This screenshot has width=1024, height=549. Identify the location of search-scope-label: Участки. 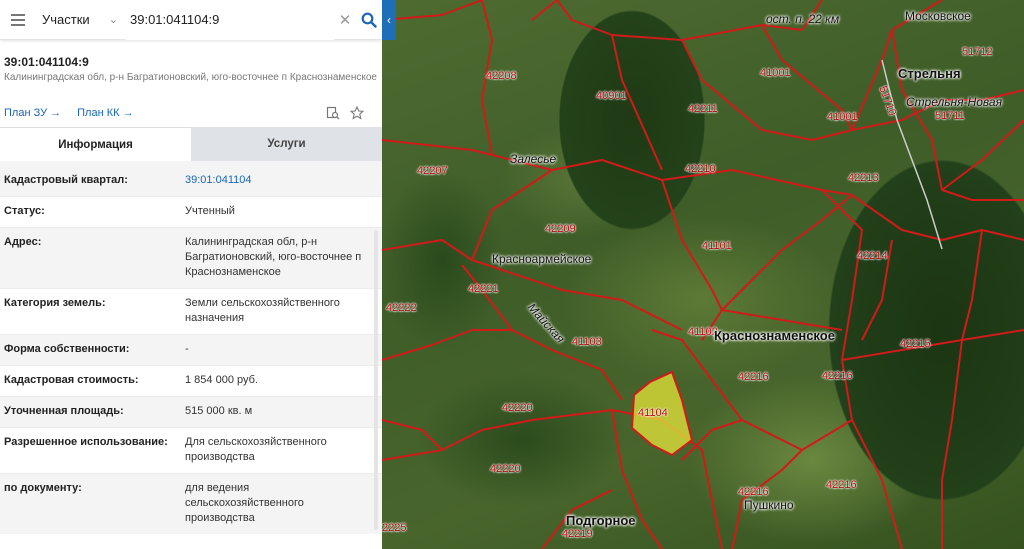
(66, 19).